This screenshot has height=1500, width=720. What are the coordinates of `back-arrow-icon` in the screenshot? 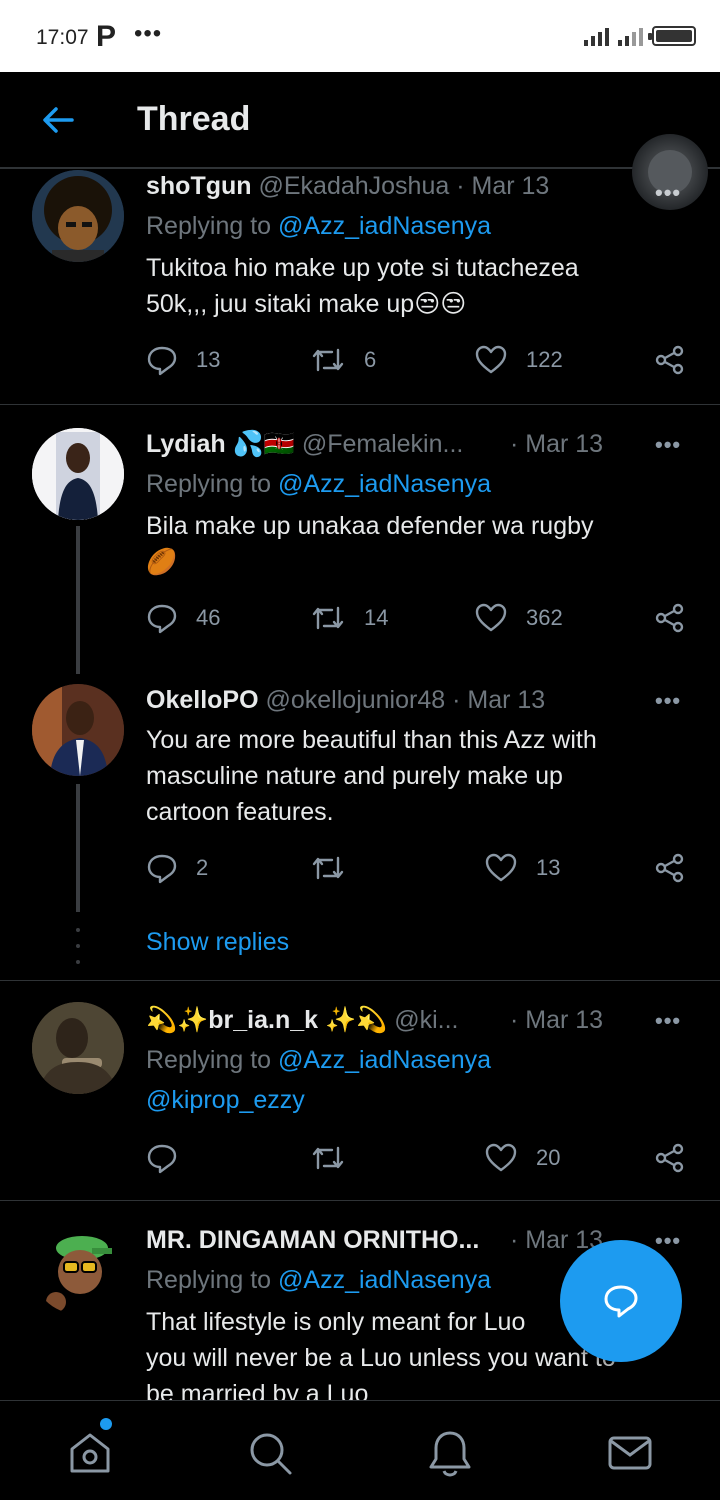 It's located at (58, 120).